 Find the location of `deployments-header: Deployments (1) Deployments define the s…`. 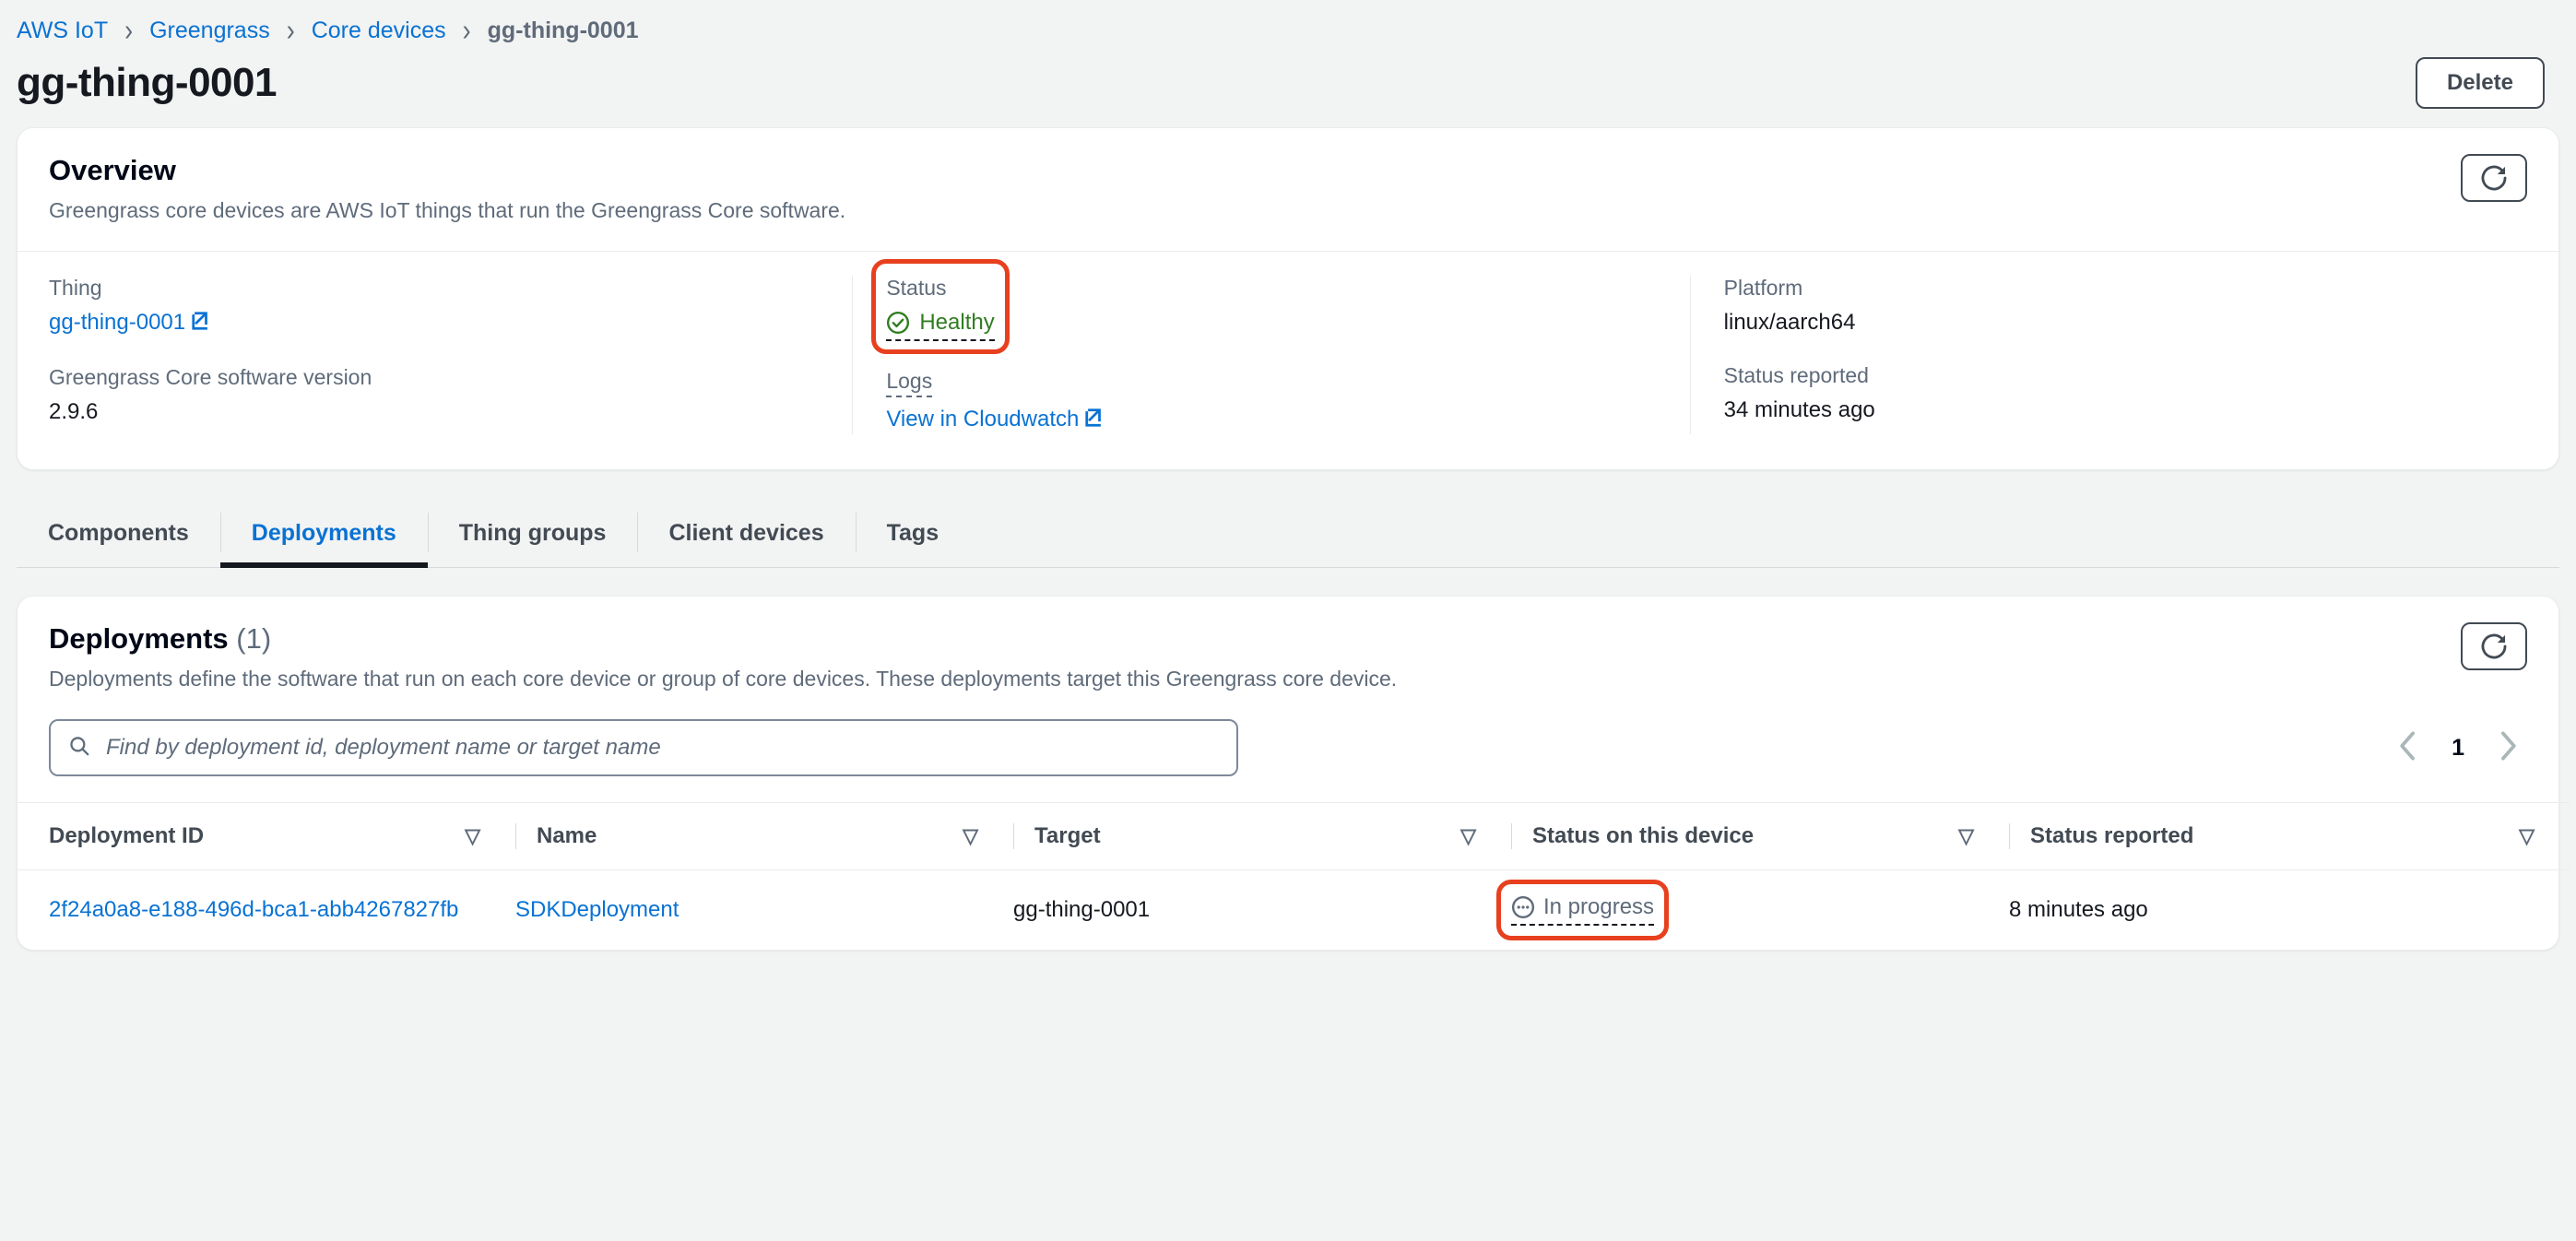

deployments-header: Deployments (1) Deployments define the s… is located at coordinates (1288, 658).